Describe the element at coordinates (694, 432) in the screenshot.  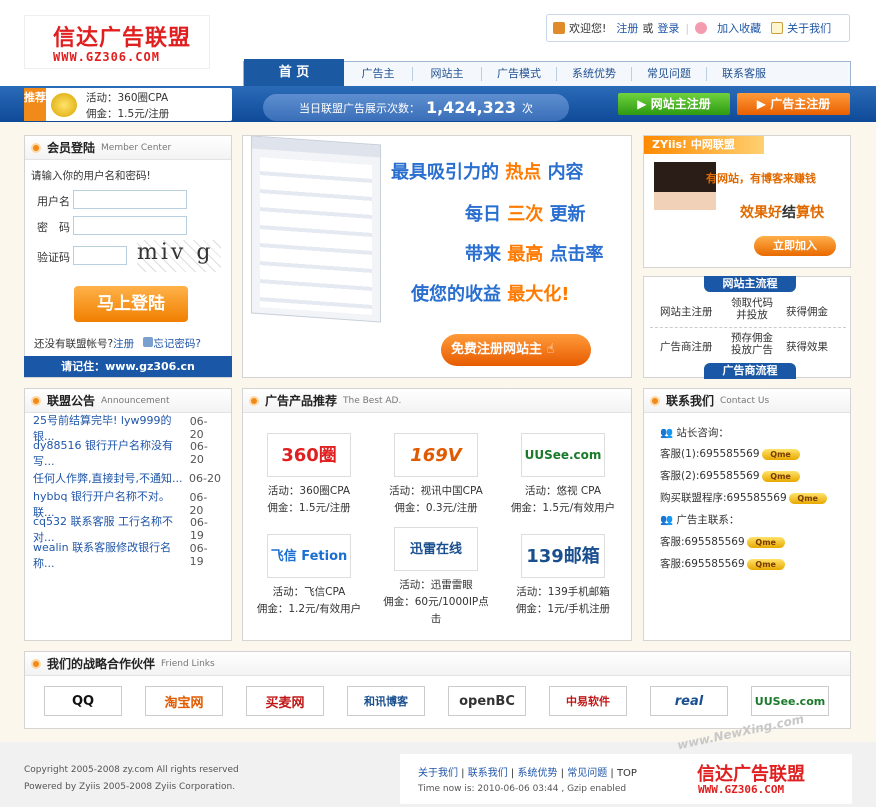
I see `contact-head1: 👥 站长咨询：` at that location.